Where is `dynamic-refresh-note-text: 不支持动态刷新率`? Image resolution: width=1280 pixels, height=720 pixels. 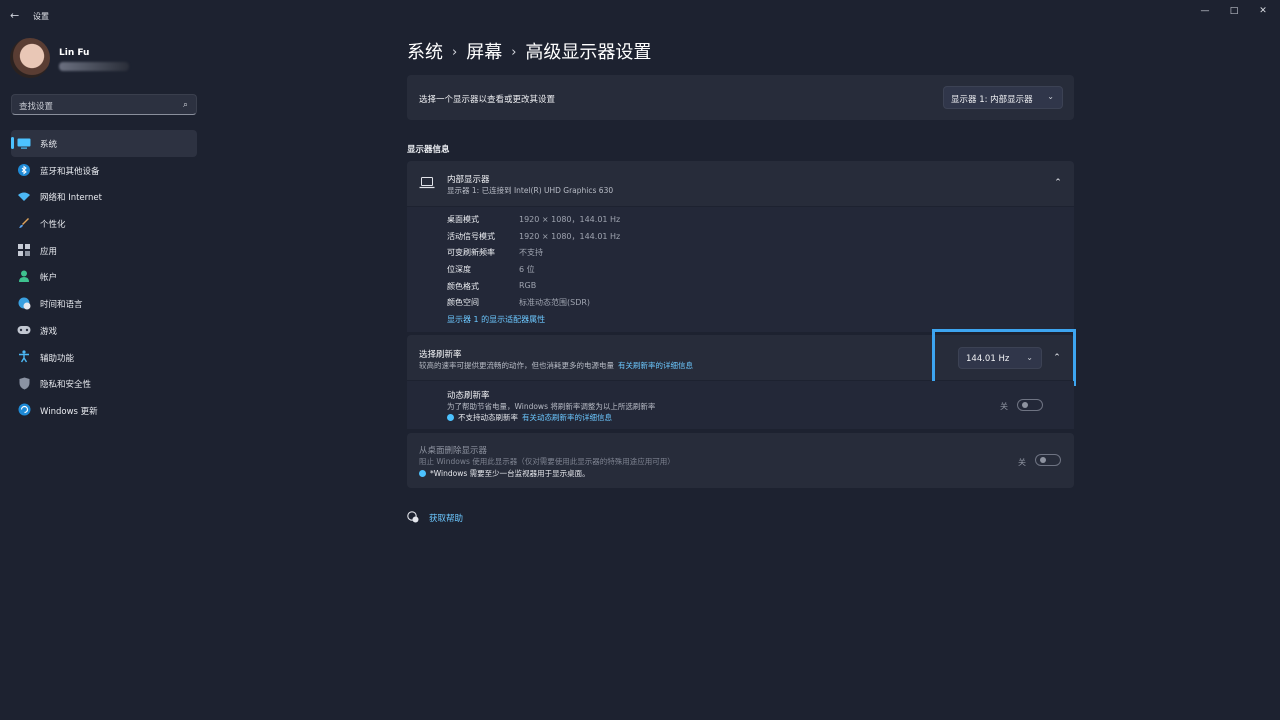
dynamic-refresh-note-text: 不支持动态刷新率 is located at coordinates (488, 417).